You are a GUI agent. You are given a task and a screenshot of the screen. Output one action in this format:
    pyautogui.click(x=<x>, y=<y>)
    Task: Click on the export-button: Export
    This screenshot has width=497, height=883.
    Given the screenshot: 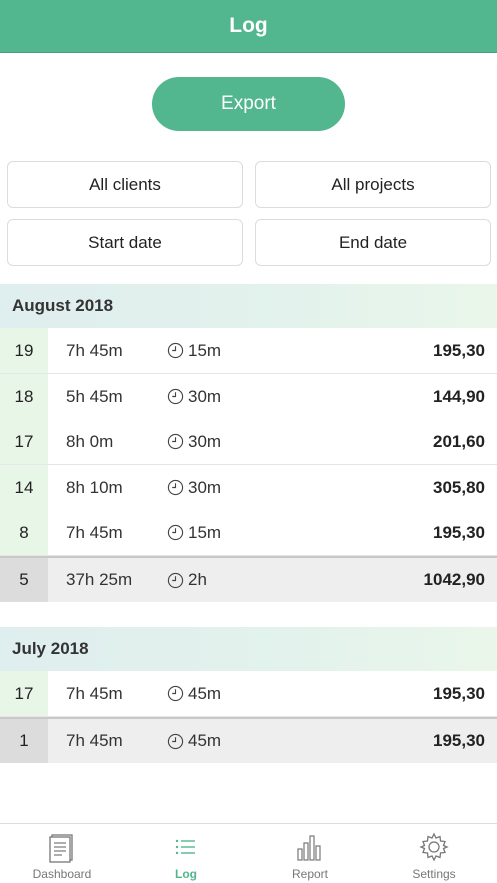 What is the action you would take?
    pyautogui.click(x=248, y=104)
    